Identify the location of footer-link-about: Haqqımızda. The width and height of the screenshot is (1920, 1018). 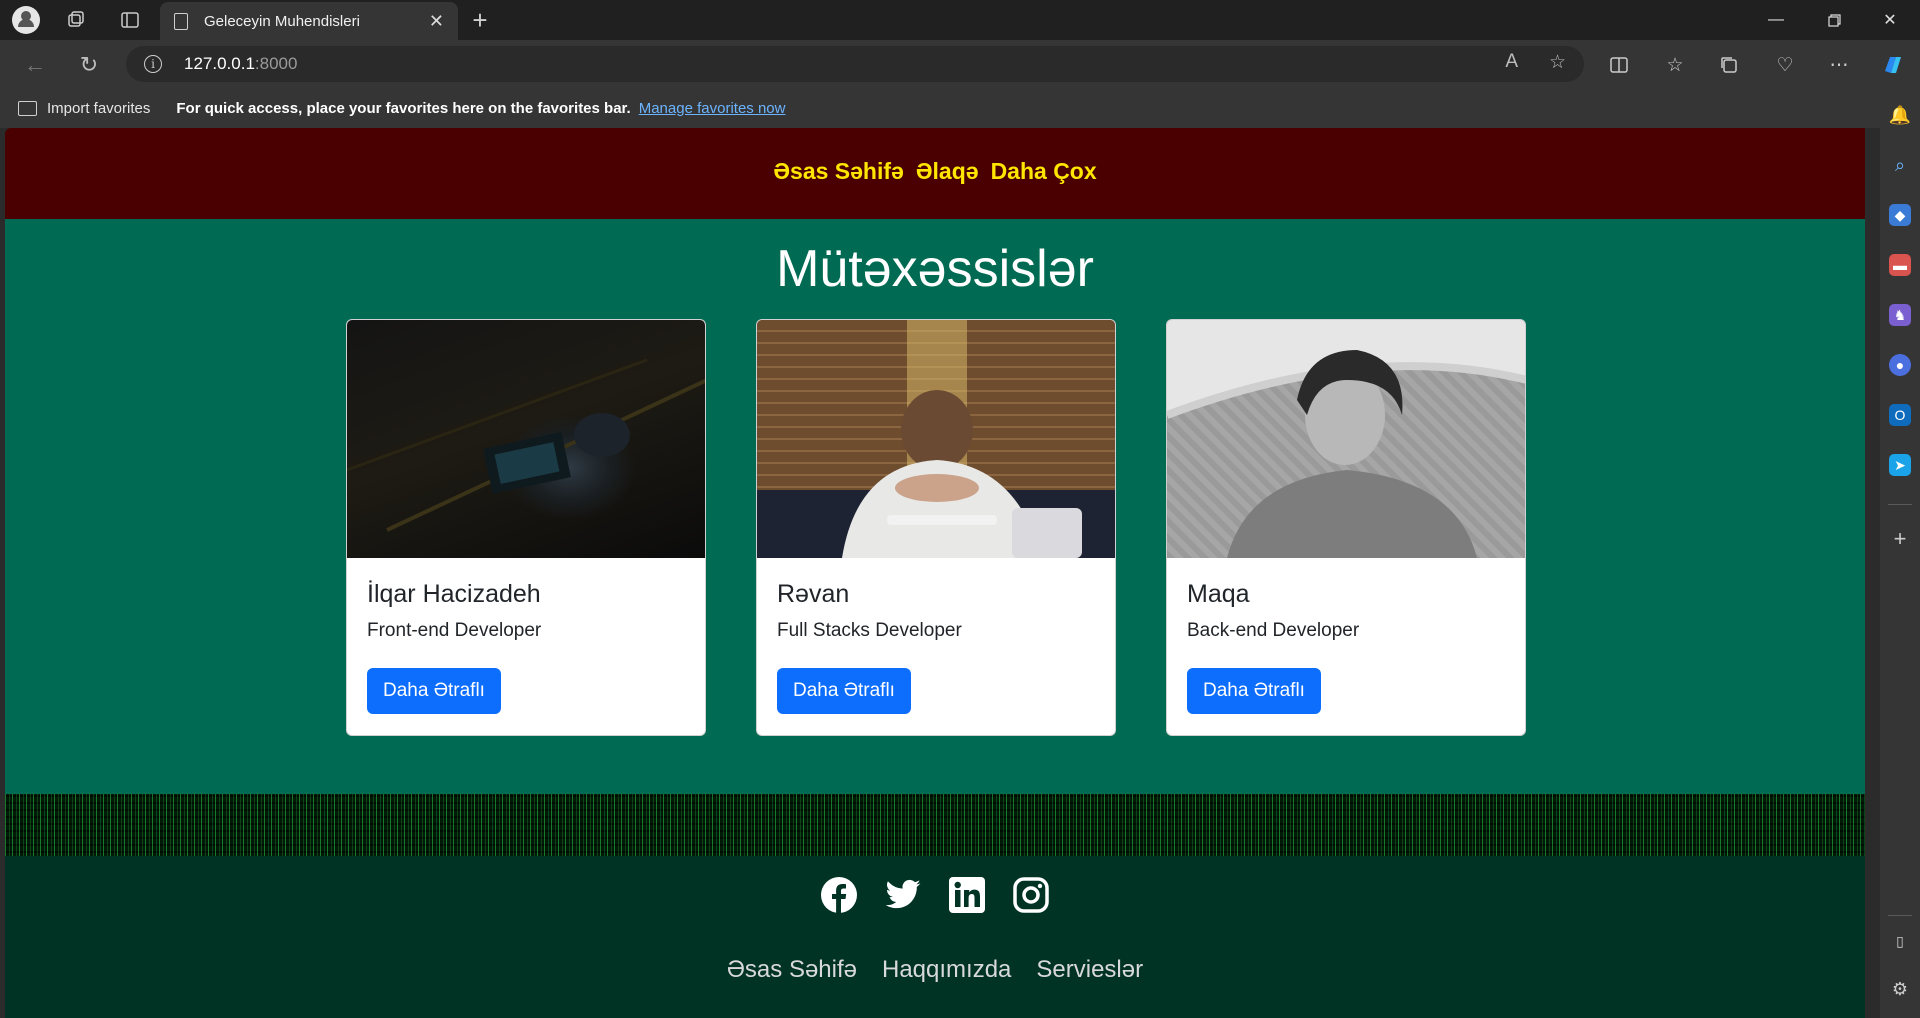
(946, 970).